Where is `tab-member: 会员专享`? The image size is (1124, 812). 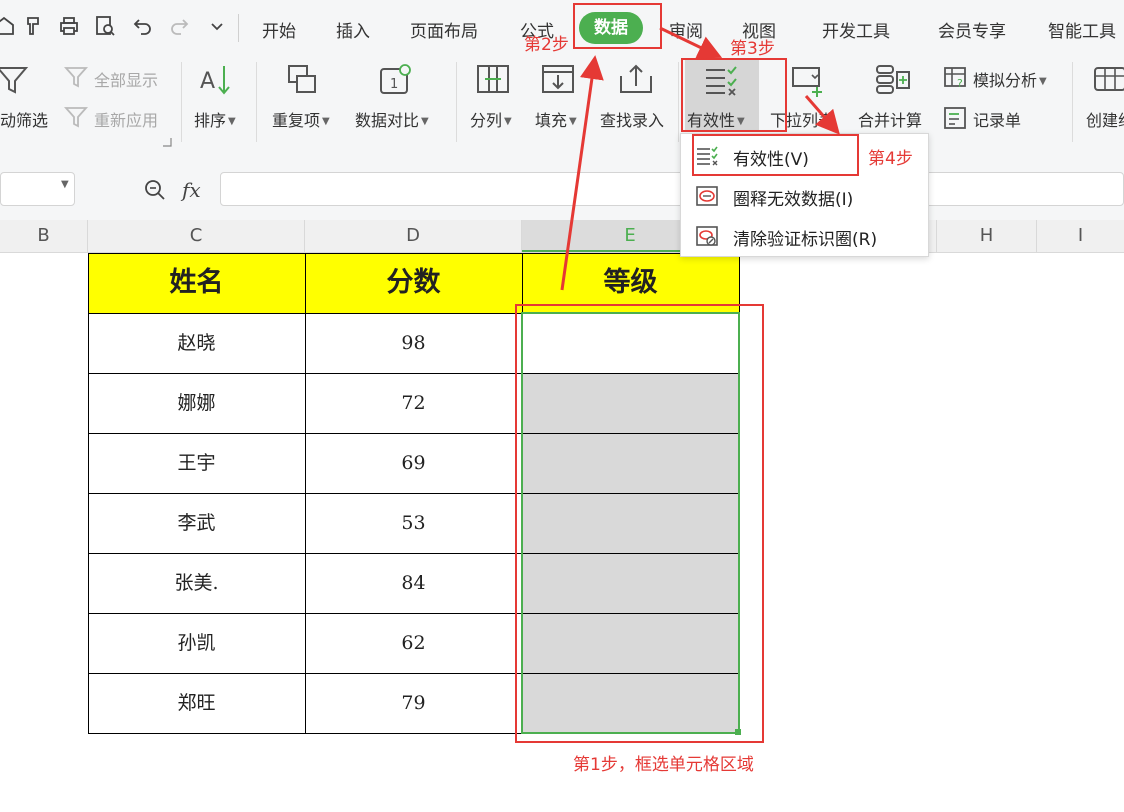 tab-member: 会员专享 is located at coordinates (972, 29).